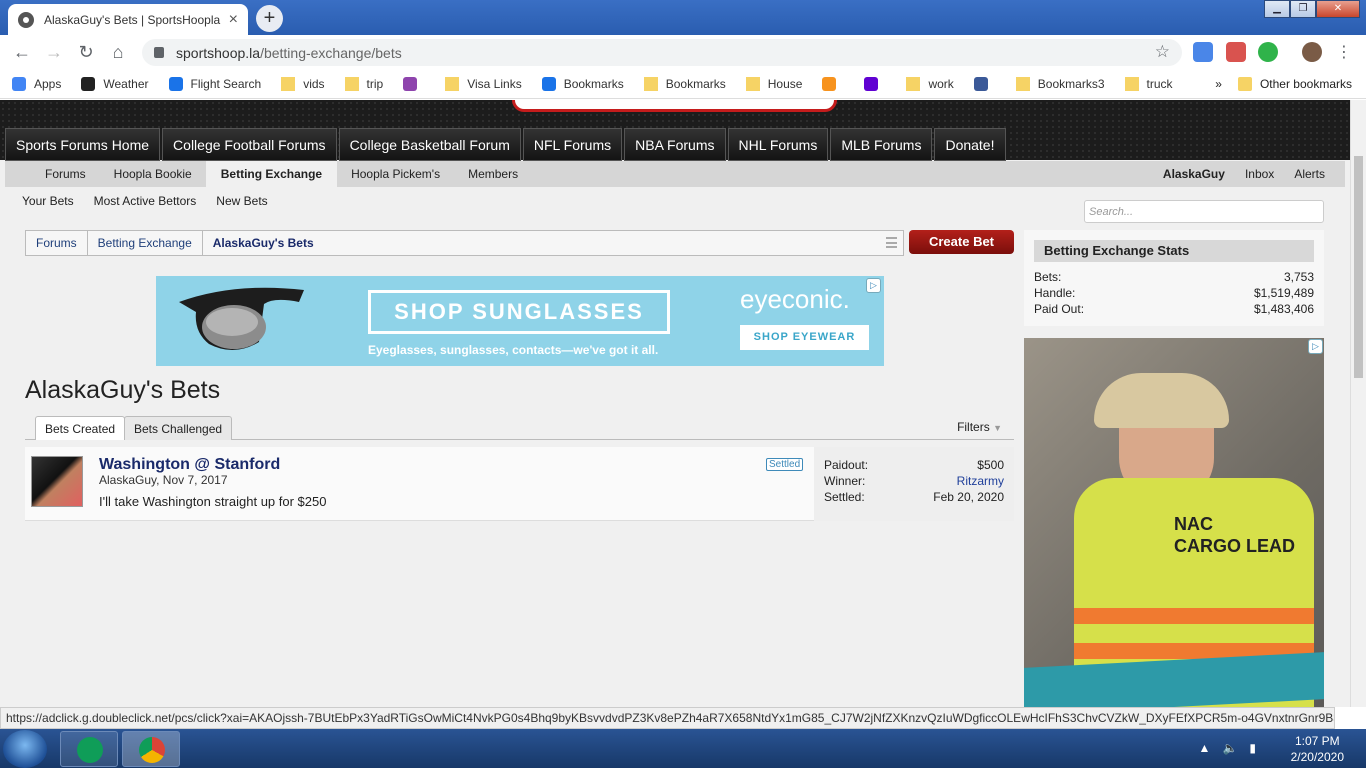 The height and width of the screenshot is (768, 1366). Describe the element at coordinates (48, 201) in the screenshot. I see `link-your-bets: Your Bets` at that location.